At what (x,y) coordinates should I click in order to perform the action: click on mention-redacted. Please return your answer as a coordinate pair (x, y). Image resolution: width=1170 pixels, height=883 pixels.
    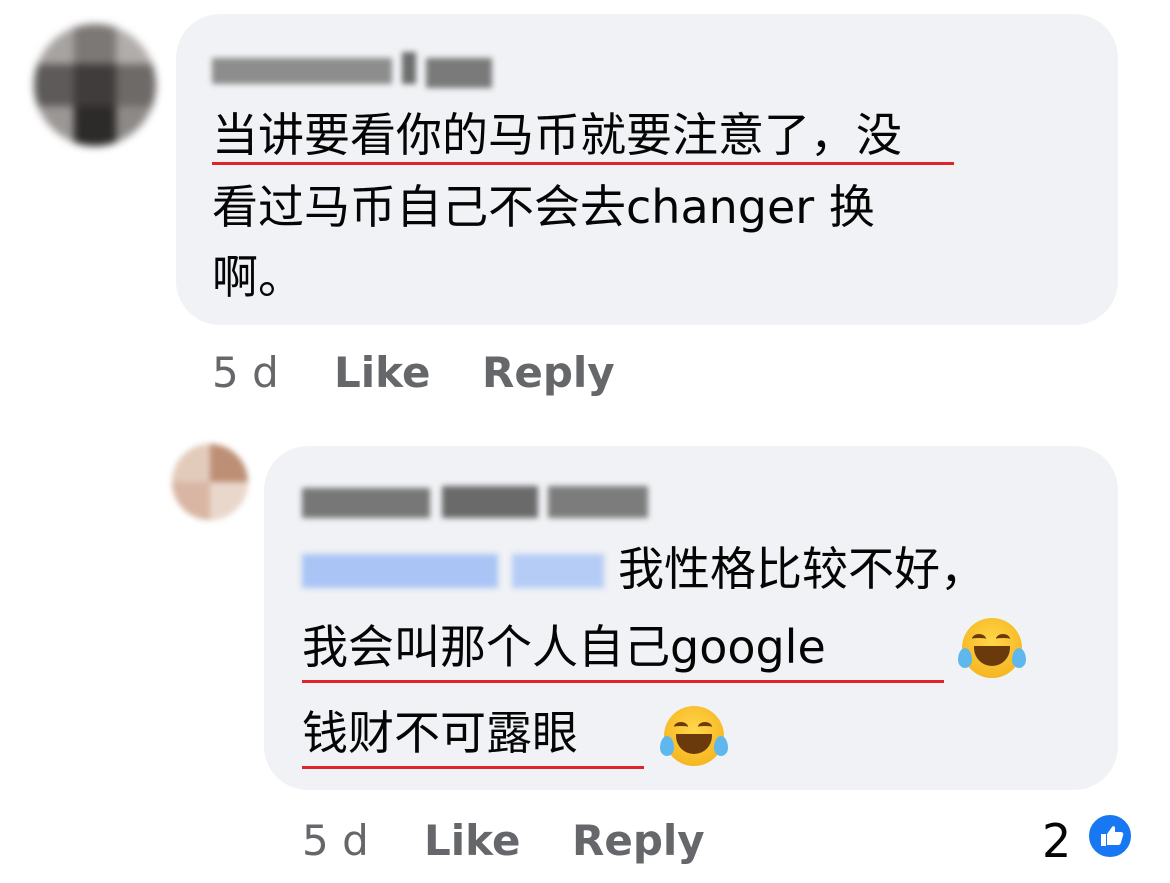
    Looking at the image, I should click on (454, 569).